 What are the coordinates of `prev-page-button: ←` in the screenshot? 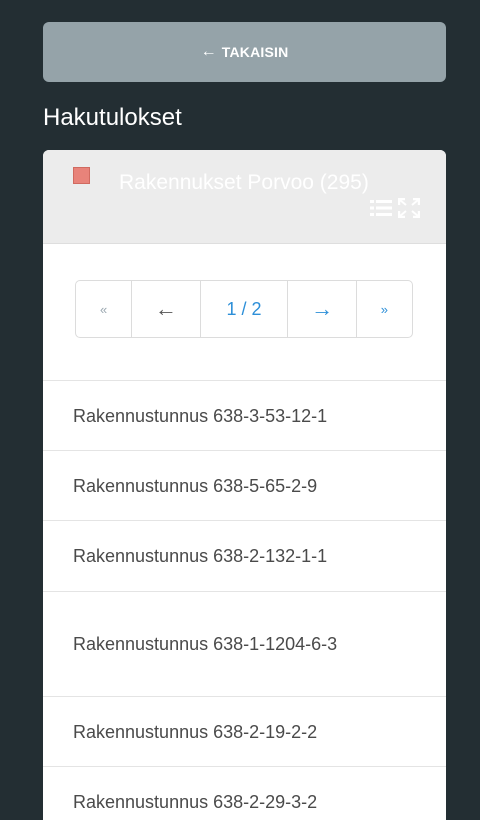 It's located at (166, 309).